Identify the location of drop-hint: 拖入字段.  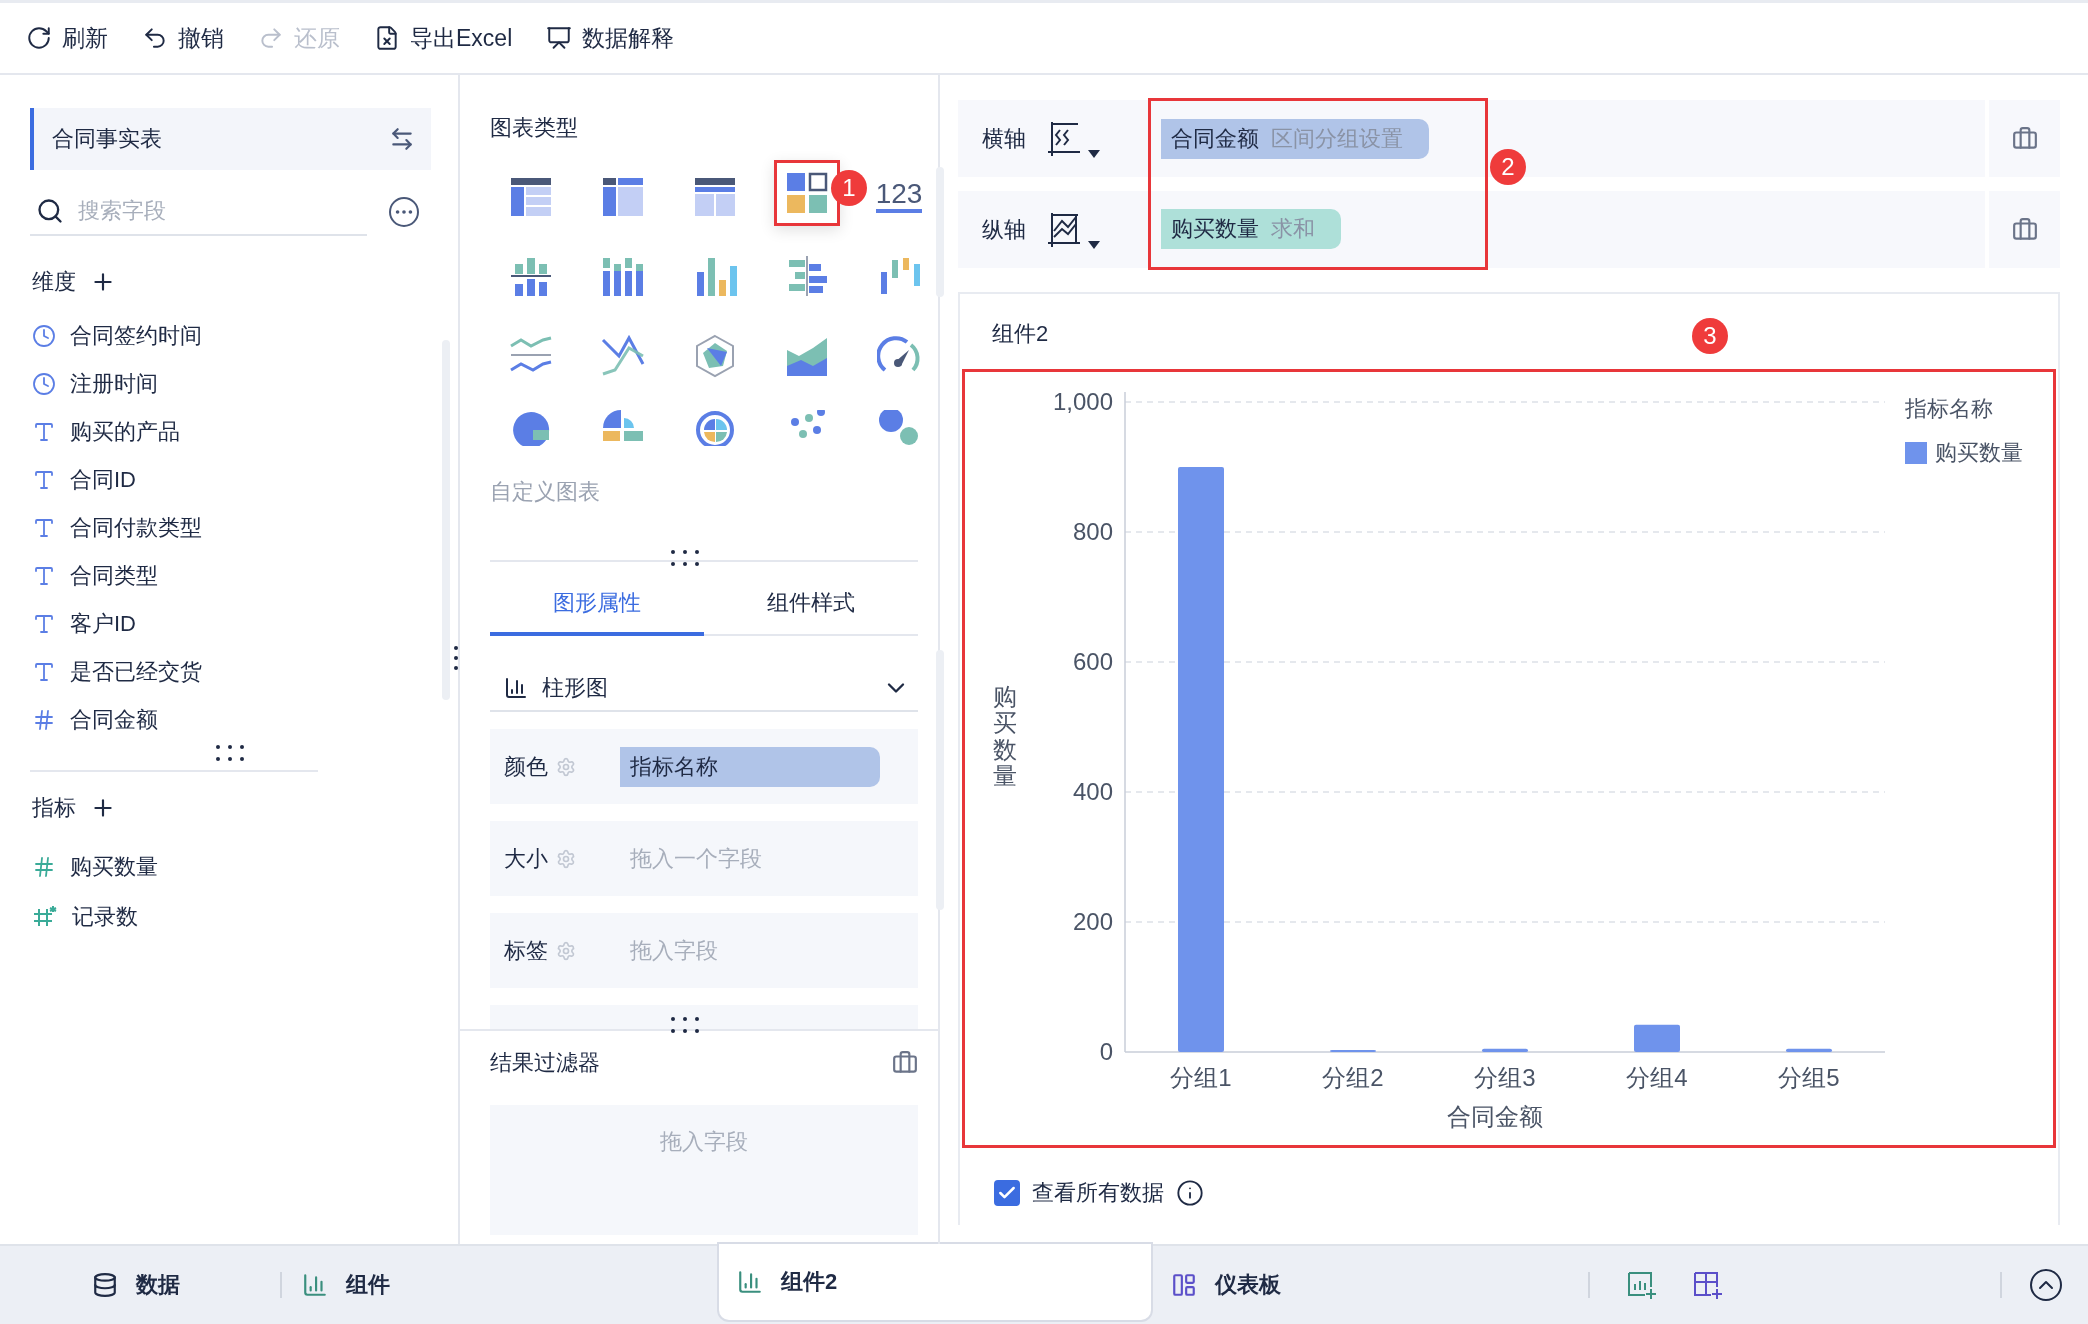
(674, 950).